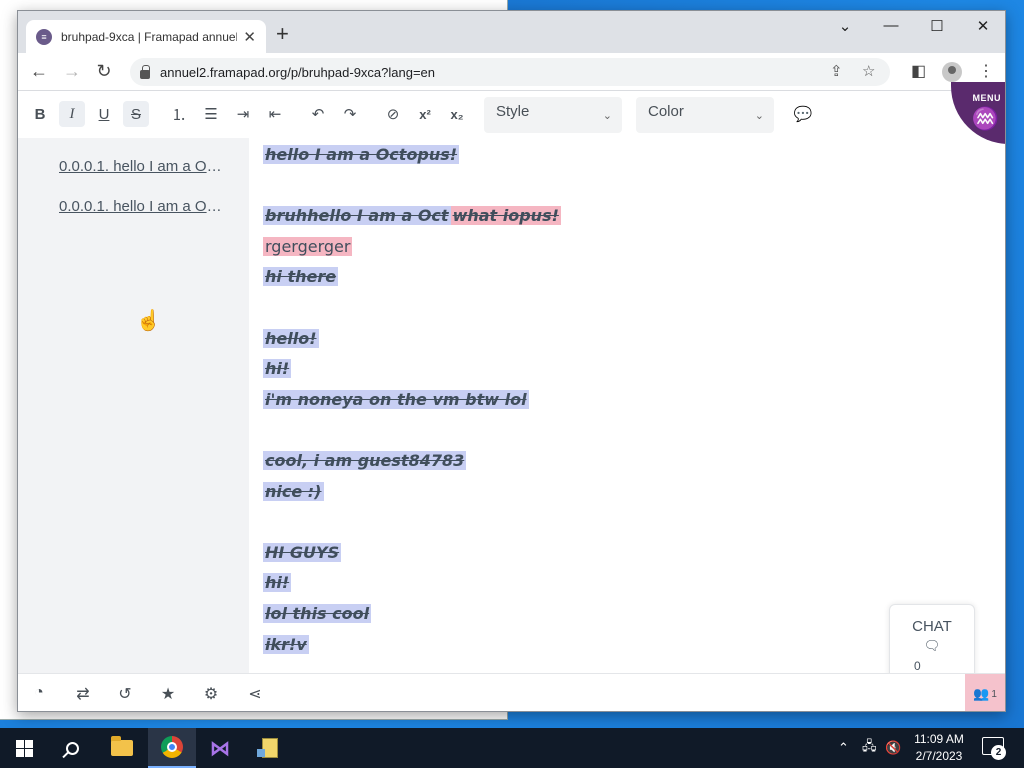 This screenshot has width=1024, height=768. I want to click on superscript-button: x², so click(425, 114).